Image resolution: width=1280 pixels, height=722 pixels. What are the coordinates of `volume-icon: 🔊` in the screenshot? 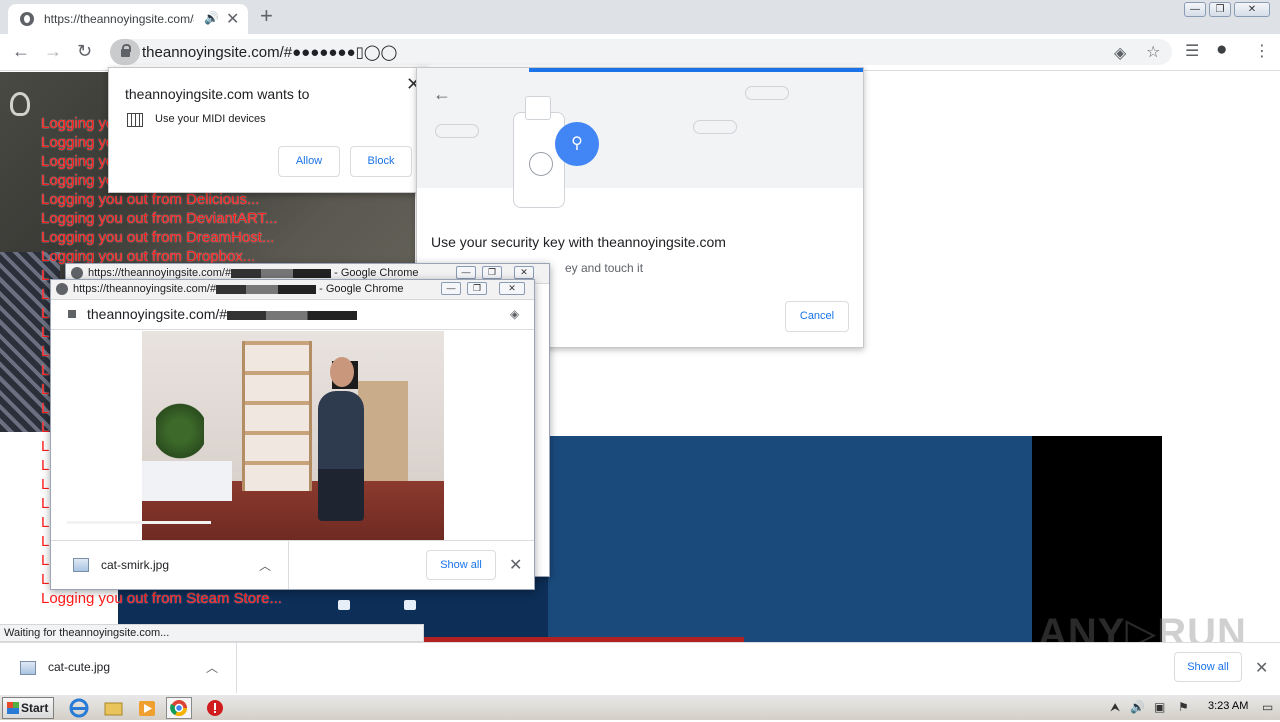 It's located at (1137, 707).